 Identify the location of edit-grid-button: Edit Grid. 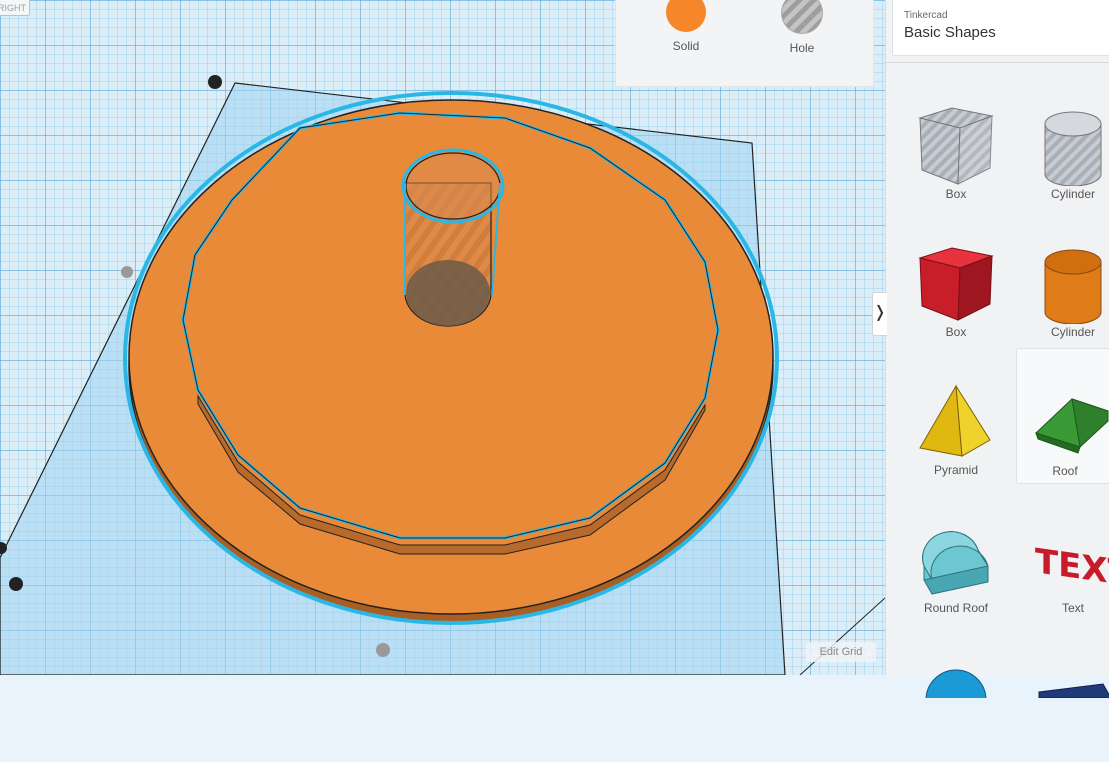
(841, 652).